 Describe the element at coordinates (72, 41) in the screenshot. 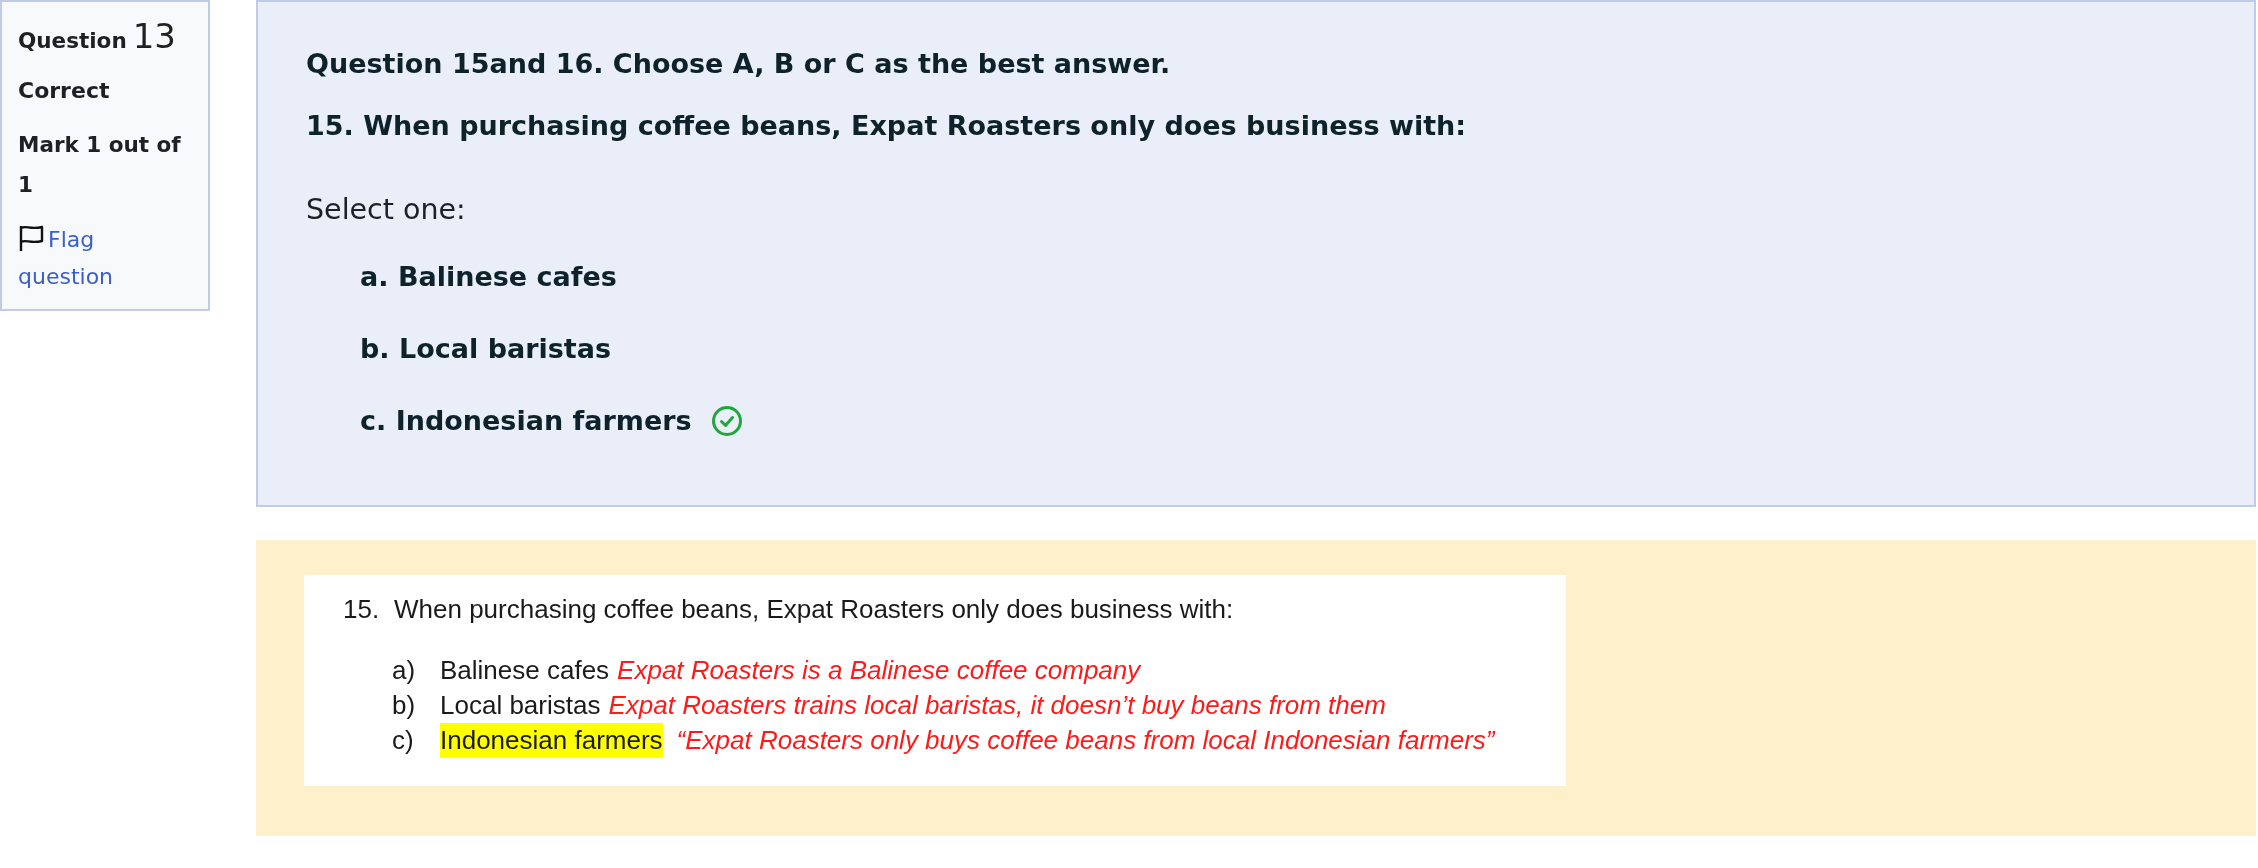

I see `question-label: Question` at that location.